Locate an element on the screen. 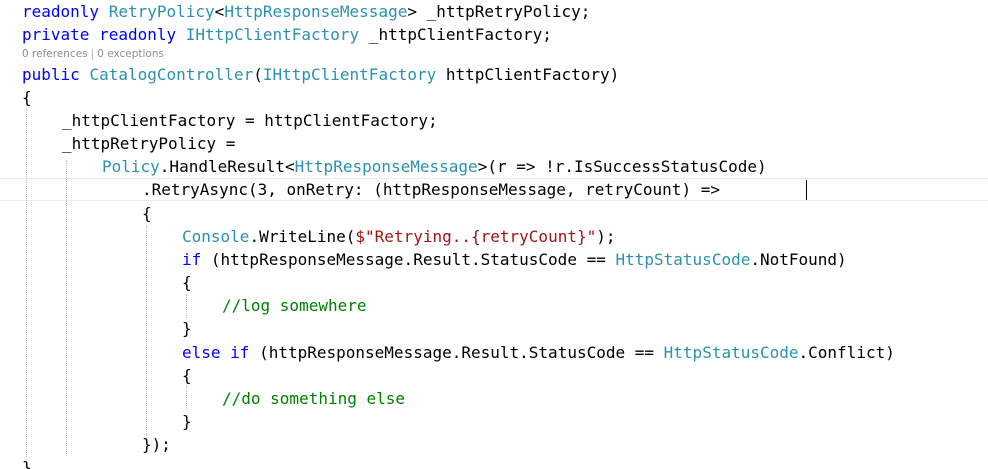 The width and height of the screenshot is (988, 469). references-link: 0 references is located at coordinates (55, 54).